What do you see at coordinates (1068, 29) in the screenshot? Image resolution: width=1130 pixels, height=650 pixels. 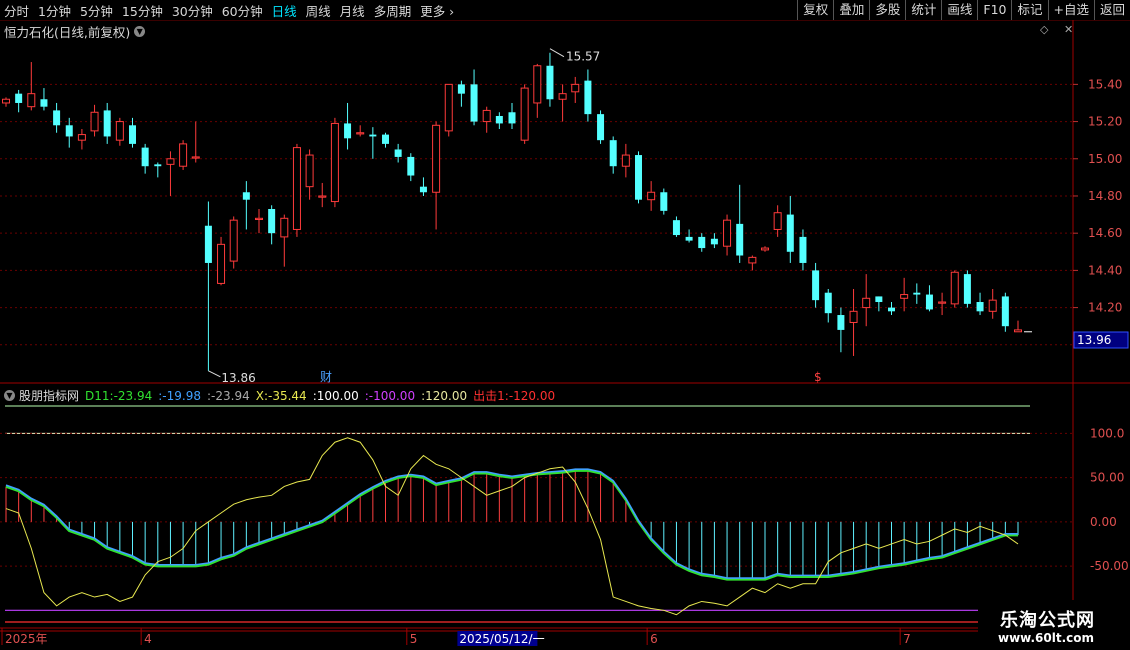 I see `close-icon: ✕` at bounding box center [1068, 29].